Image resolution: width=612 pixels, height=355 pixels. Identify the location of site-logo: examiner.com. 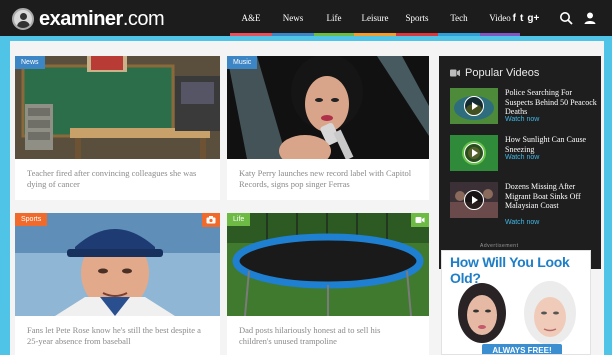
(88, 19).